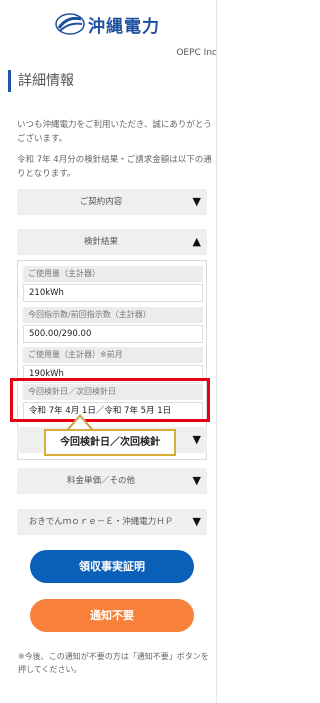 The width and height of the screenshot is (320, 703). What do you see at coordinates (114, 167) in the screenshot?
I see `intro-summary: 令和 7年 4月分の検針結果・ご請求金額は以下の通りとなります。` at bounding box center [114, 167].